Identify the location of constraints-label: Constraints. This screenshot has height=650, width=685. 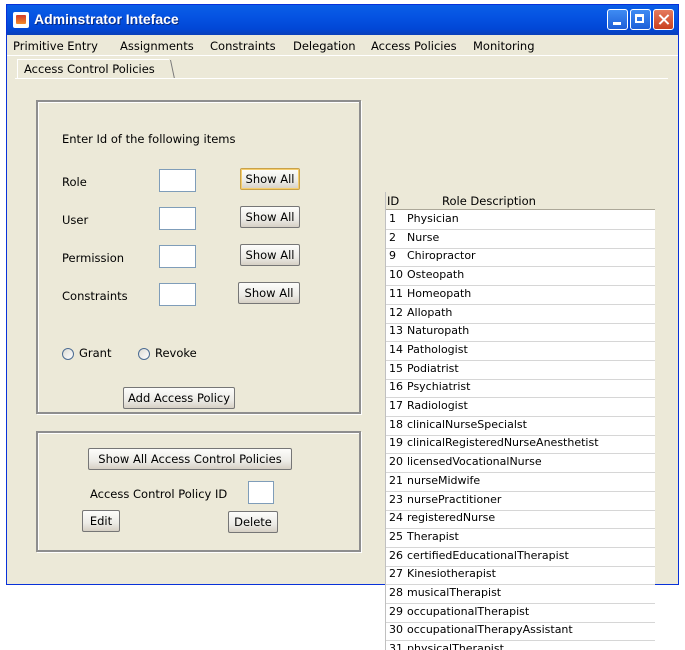
(95, 296).